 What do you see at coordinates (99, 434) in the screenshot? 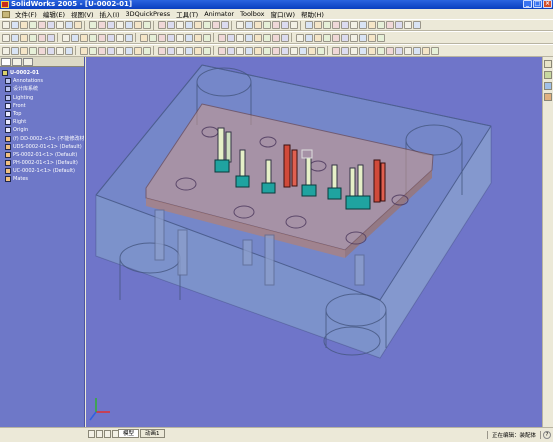
I see `prev-tab-button` at bounding box center [99, 434].